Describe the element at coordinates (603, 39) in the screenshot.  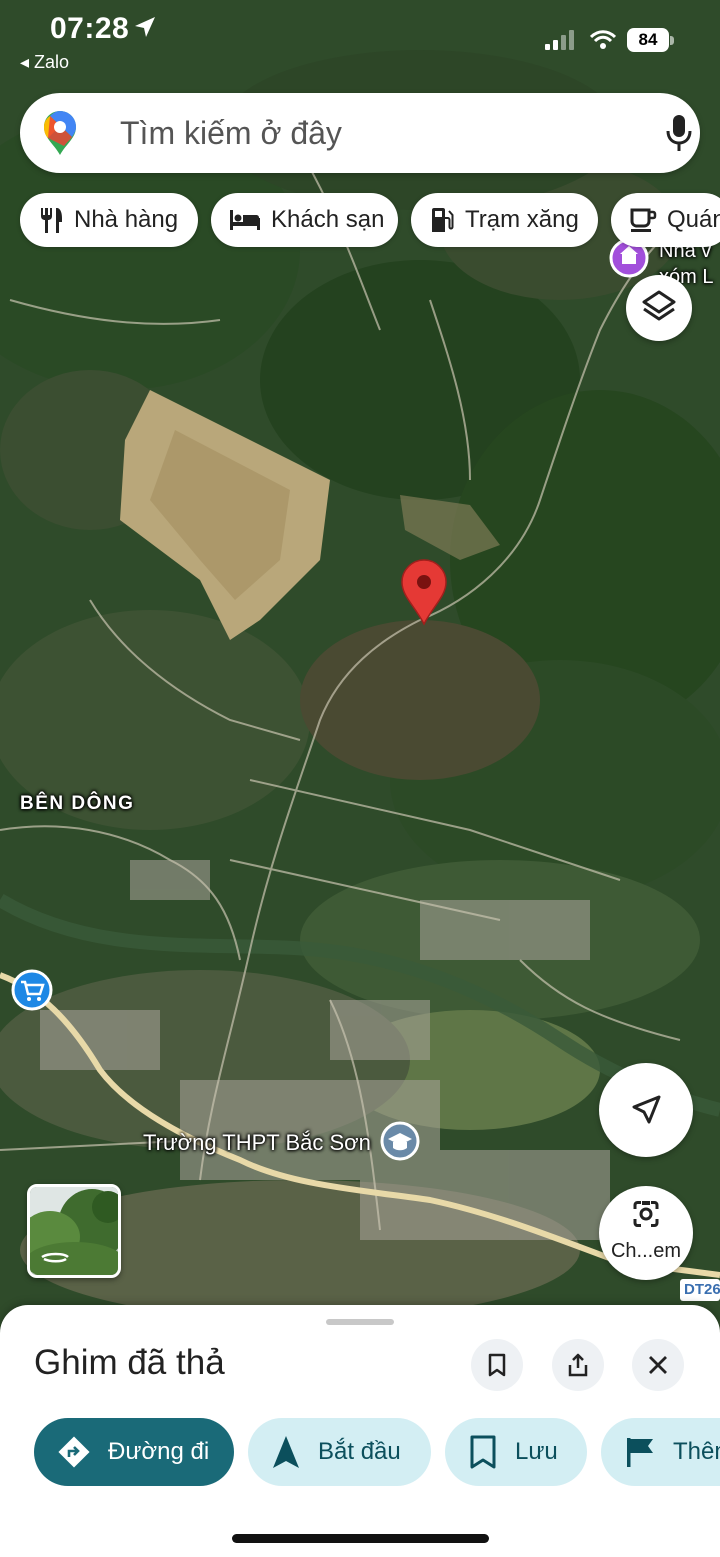
I see `wifi-icon` at that location.